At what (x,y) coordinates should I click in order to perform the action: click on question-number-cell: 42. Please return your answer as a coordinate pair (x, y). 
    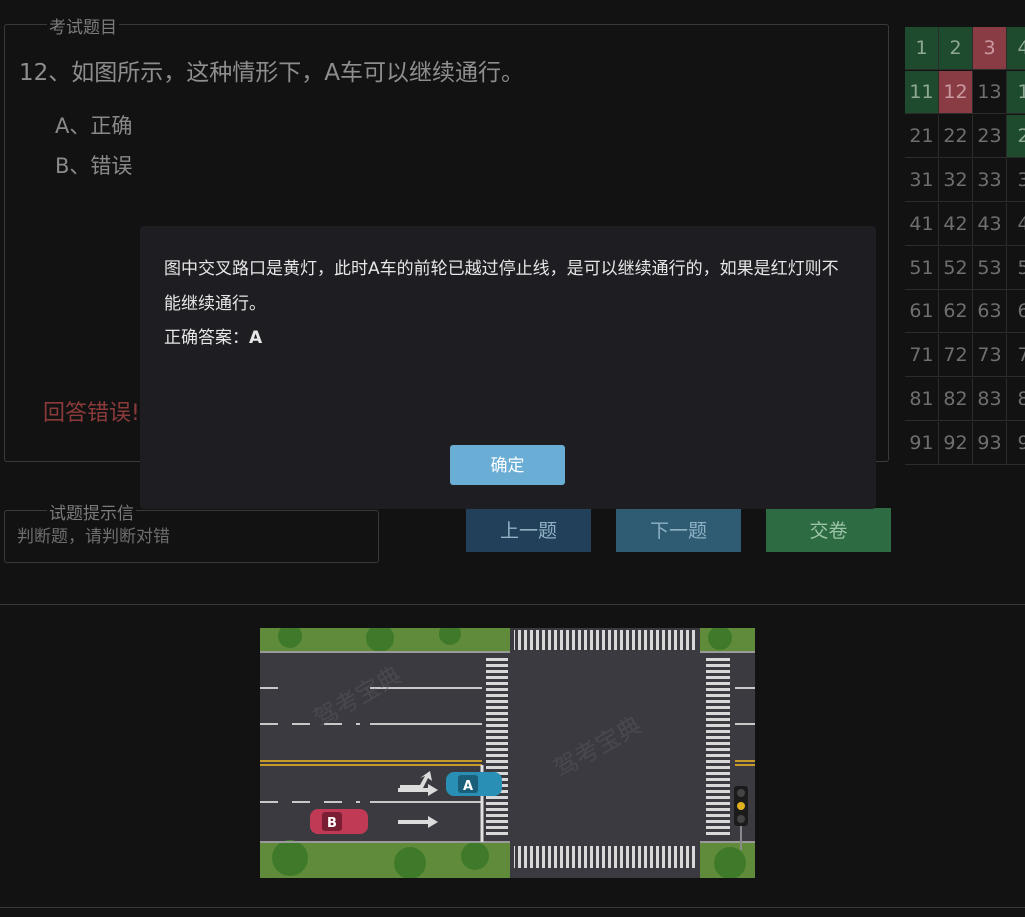
    Looking at the image, I should click on (956, 224).